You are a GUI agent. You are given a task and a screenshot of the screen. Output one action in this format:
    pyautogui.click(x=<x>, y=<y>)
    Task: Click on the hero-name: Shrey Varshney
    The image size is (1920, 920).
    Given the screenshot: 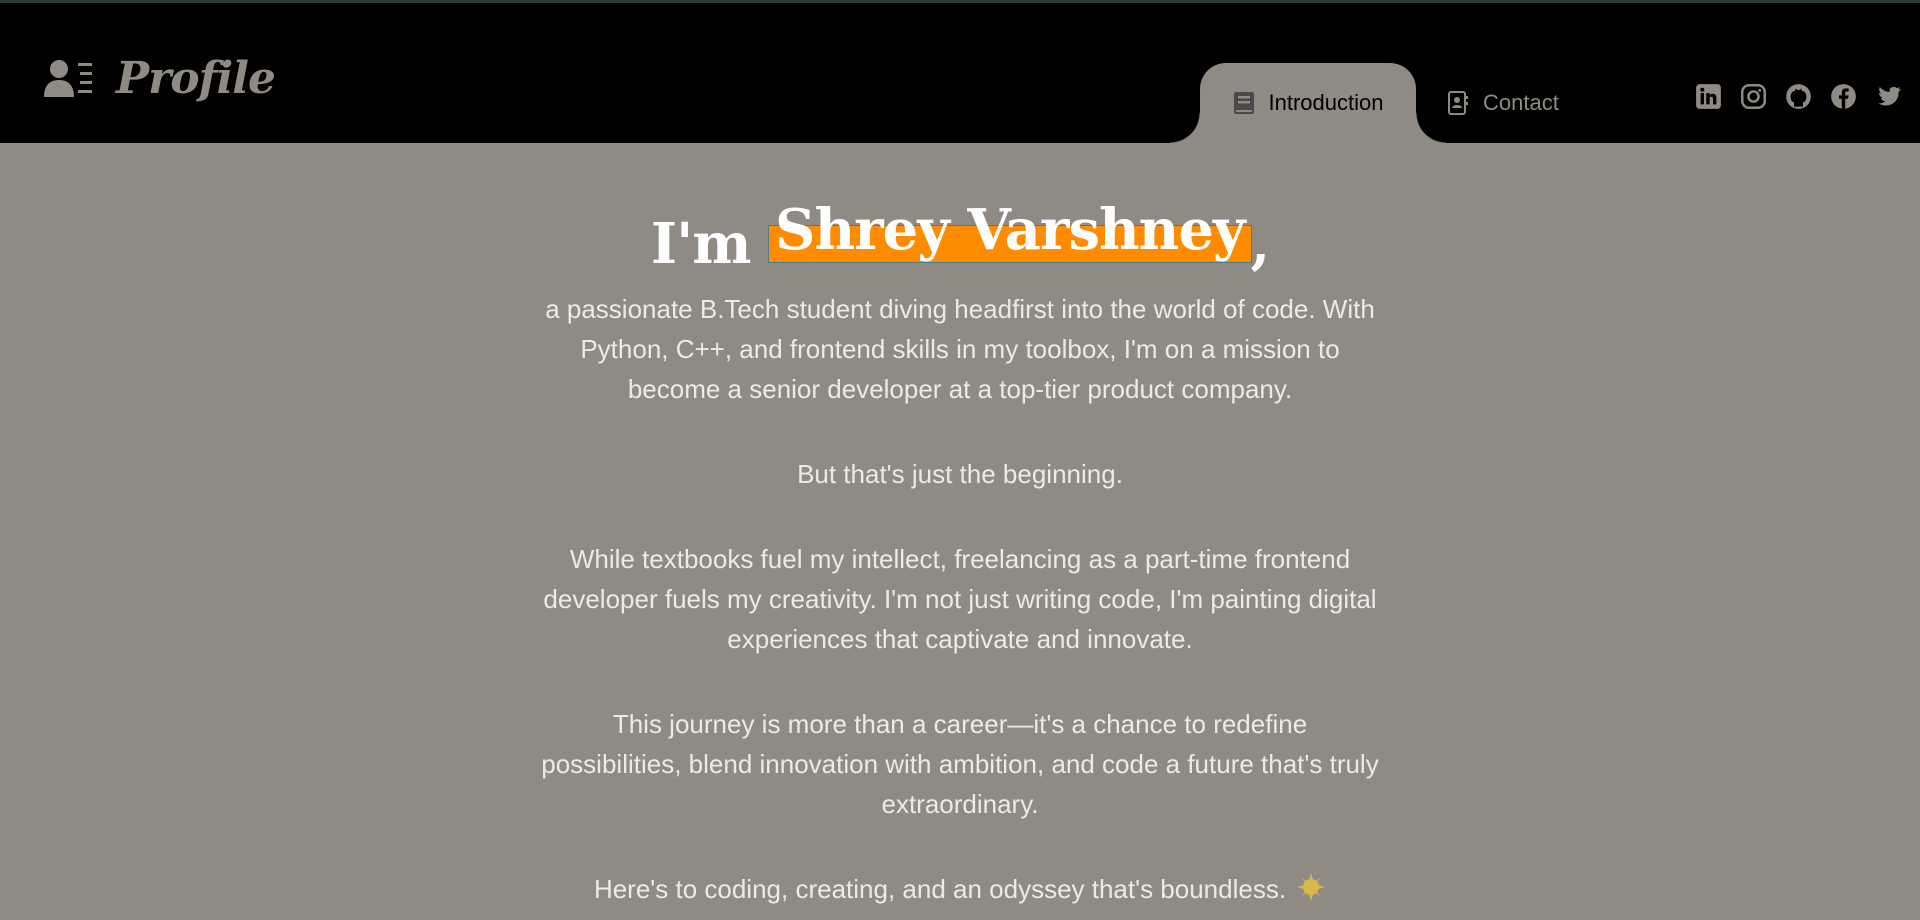 What is the action you would take?
    pyautogui.click(x=1010, y=230)
    